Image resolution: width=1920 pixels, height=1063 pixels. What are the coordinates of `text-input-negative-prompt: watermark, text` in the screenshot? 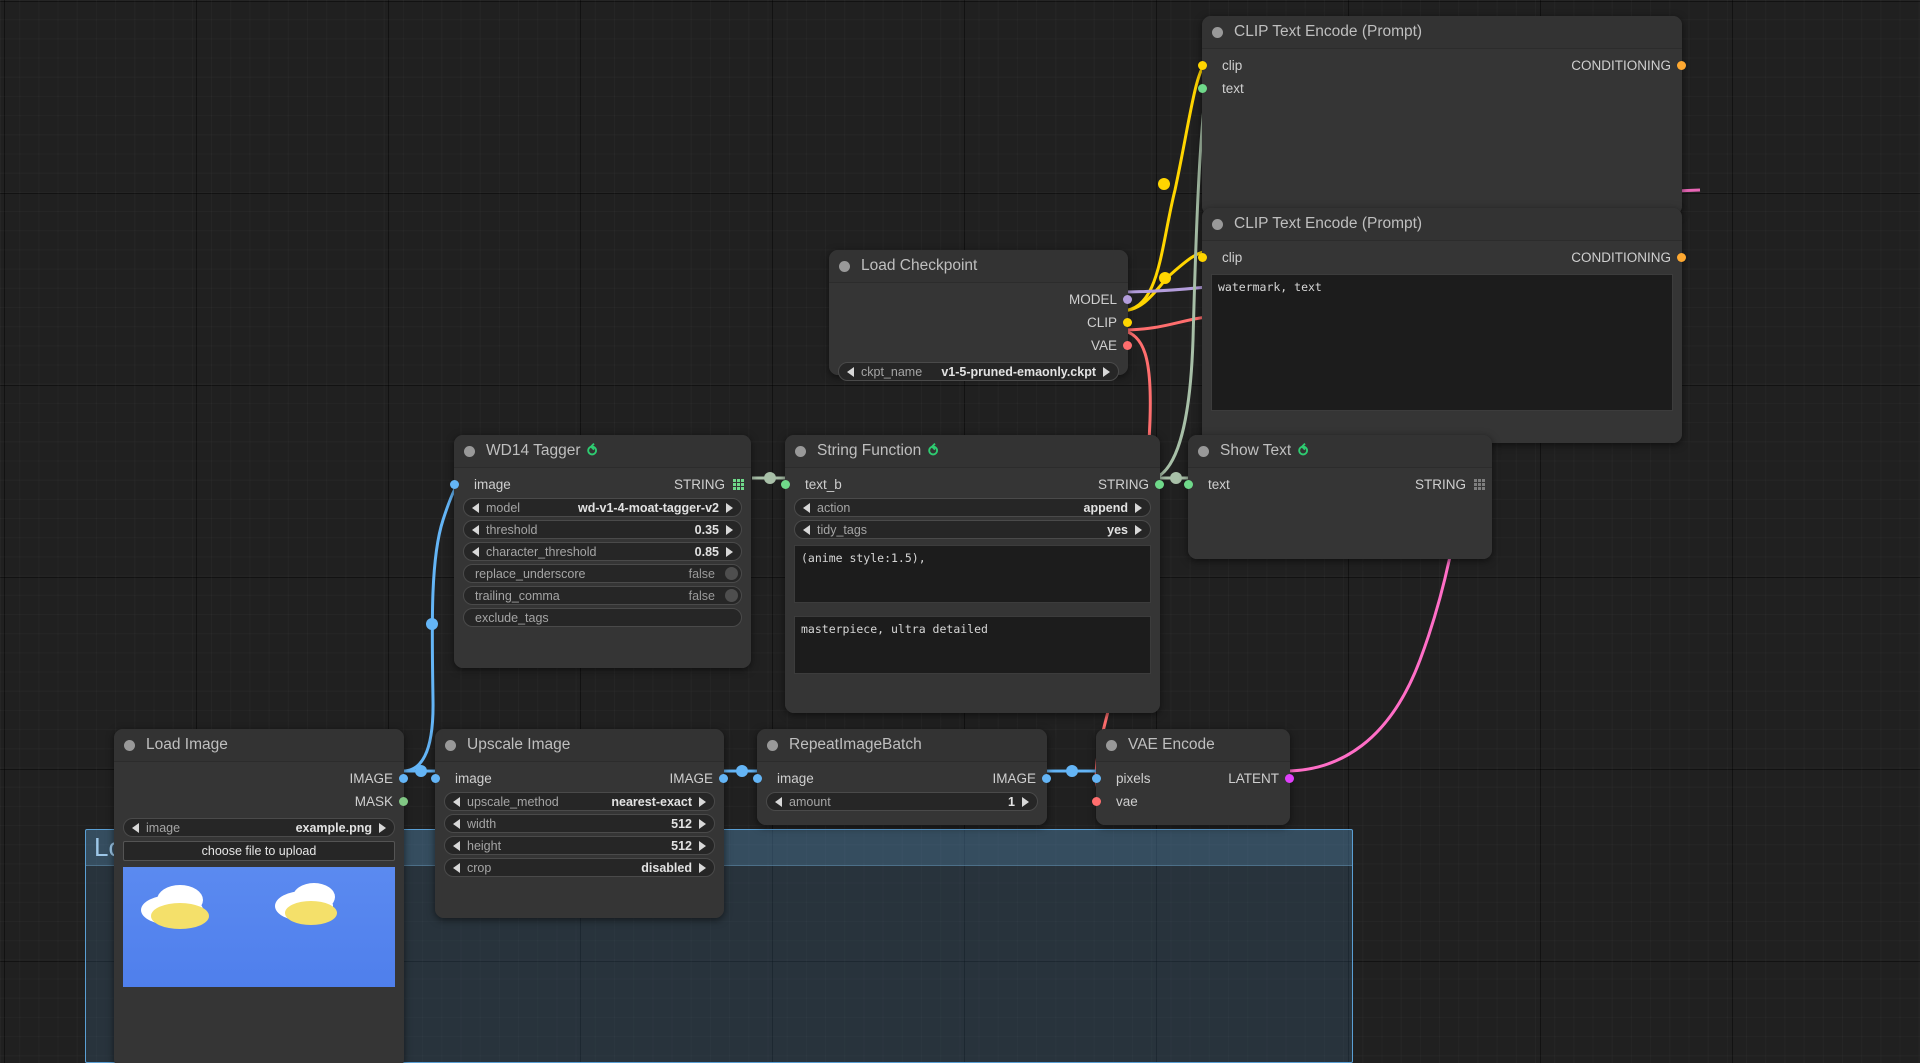 It's located at (1442, 342).